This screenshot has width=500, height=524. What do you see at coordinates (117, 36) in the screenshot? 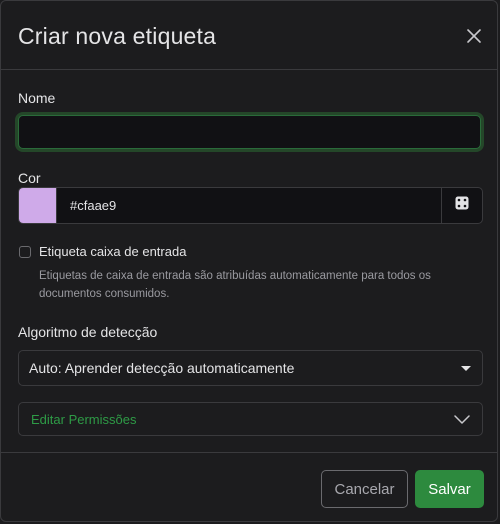
I see `dialog-title: Criar nova etiqueta` at bounding box center [117, 36].